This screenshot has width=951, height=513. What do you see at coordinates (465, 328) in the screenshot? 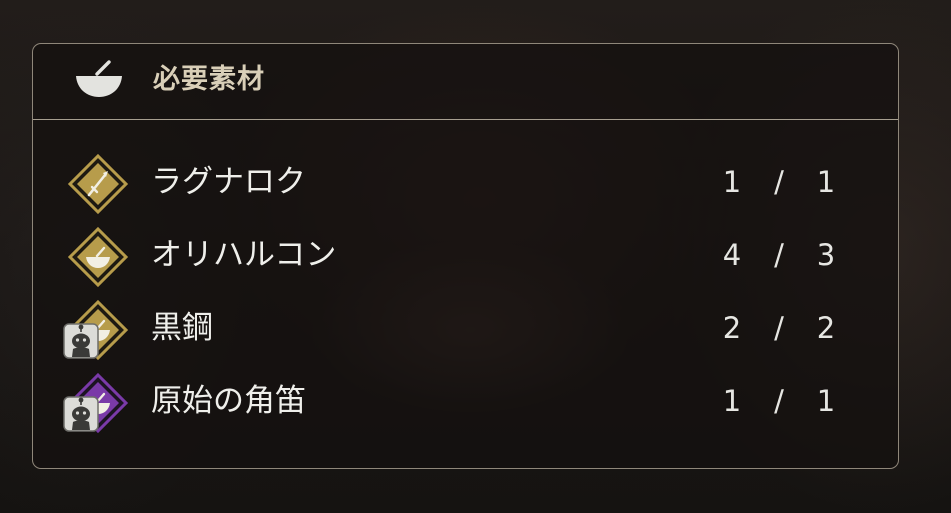
I see `material-row: 黒鋼 2 / 2` at bounding box center [465, 328].